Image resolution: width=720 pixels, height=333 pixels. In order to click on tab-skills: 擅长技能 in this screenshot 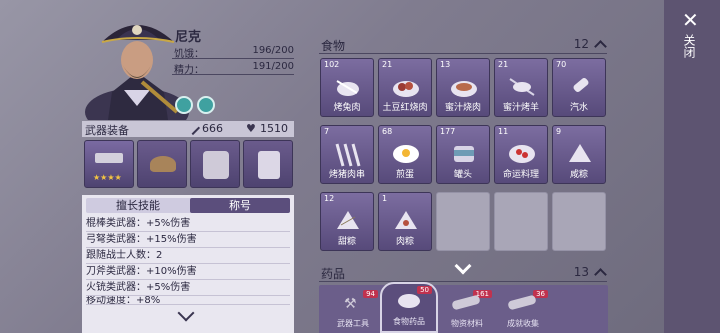, I will do `click(138, 205)`.